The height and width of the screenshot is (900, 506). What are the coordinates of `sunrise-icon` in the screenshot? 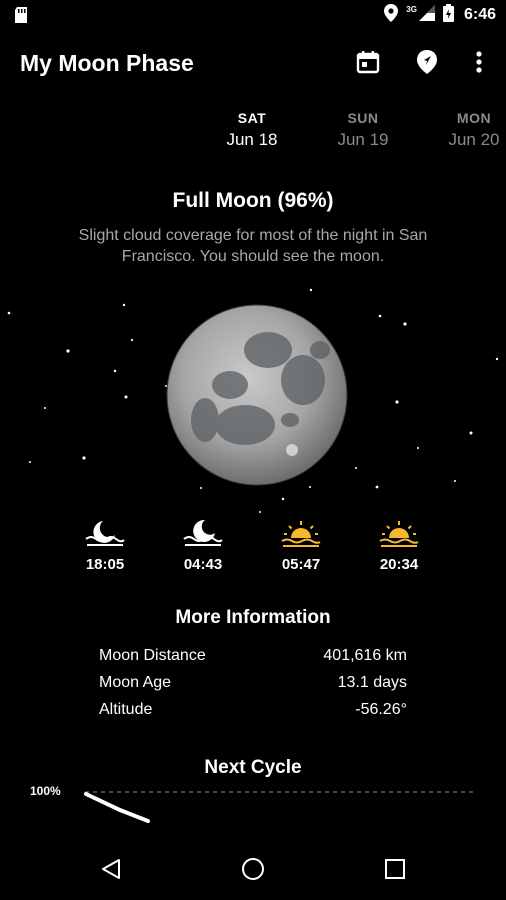 It's located at (301, 535).